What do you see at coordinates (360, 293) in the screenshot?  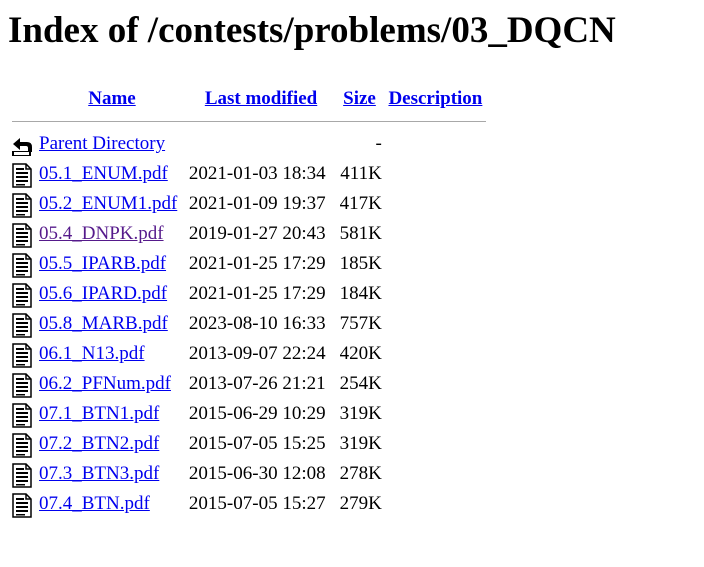 I see `file-size: 184K` at bounding box center [360, 293].